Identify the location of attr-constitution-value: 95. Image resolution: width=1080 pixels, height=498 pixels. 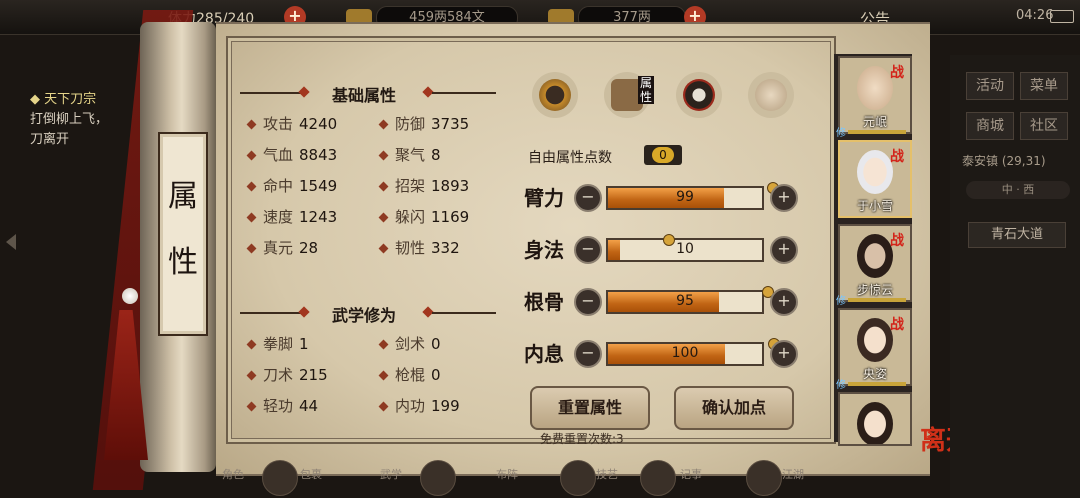
(685, 301).